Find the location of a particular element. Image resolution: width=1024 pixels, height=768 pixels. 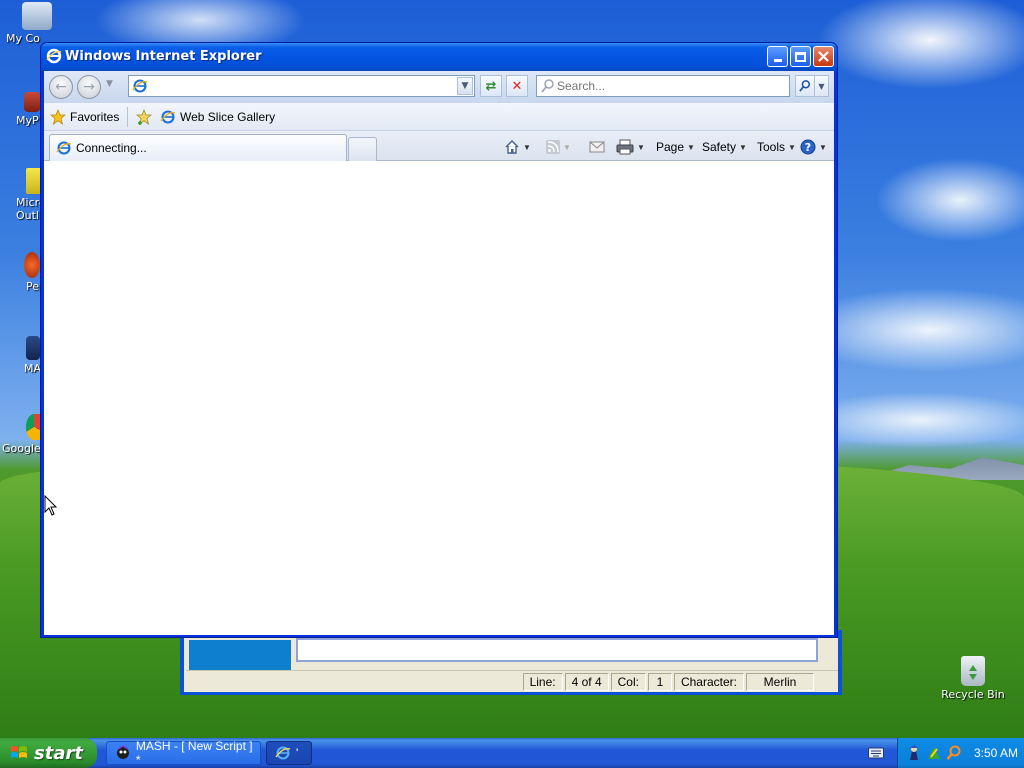

desktop-icon-recycle-bin: Recycle Bin is located at coordinates (973, 678).